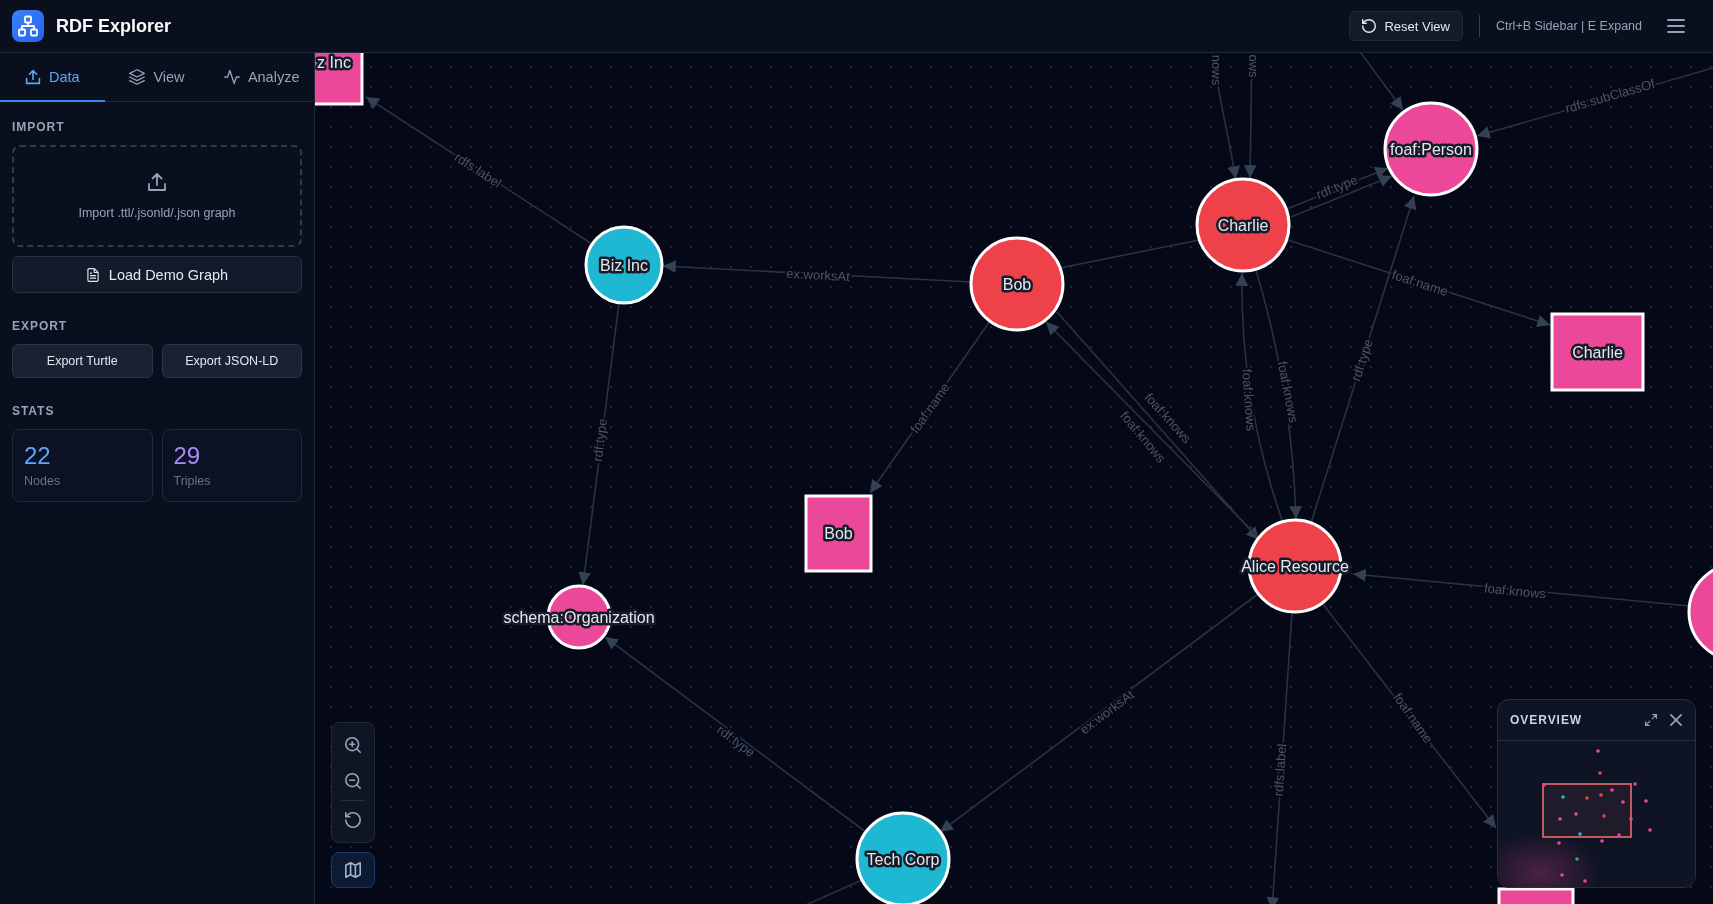  I want to click on pulse-icon, so click(231, 76).